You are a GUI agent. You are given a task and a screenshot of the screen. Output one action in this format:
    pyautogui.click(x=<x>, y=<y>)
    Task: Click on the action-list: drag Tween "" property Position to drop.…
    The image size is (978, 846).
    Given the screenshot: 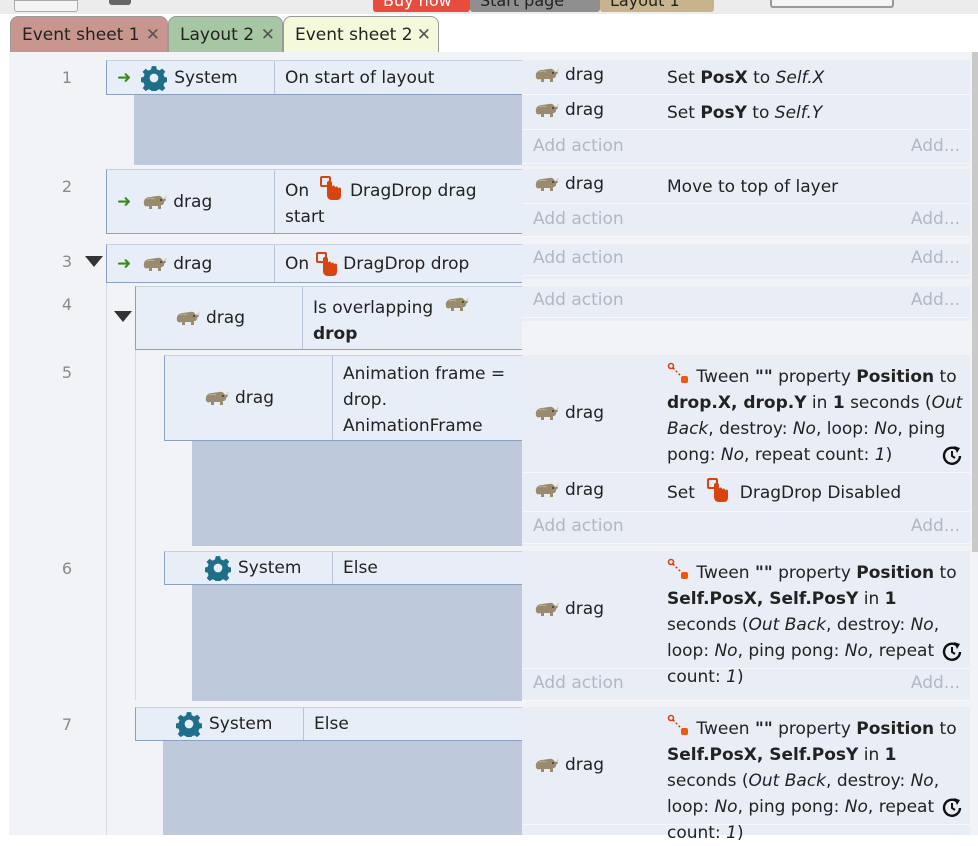 What is the action you would take?
    pyautogui.click(x=746, y=450)
    